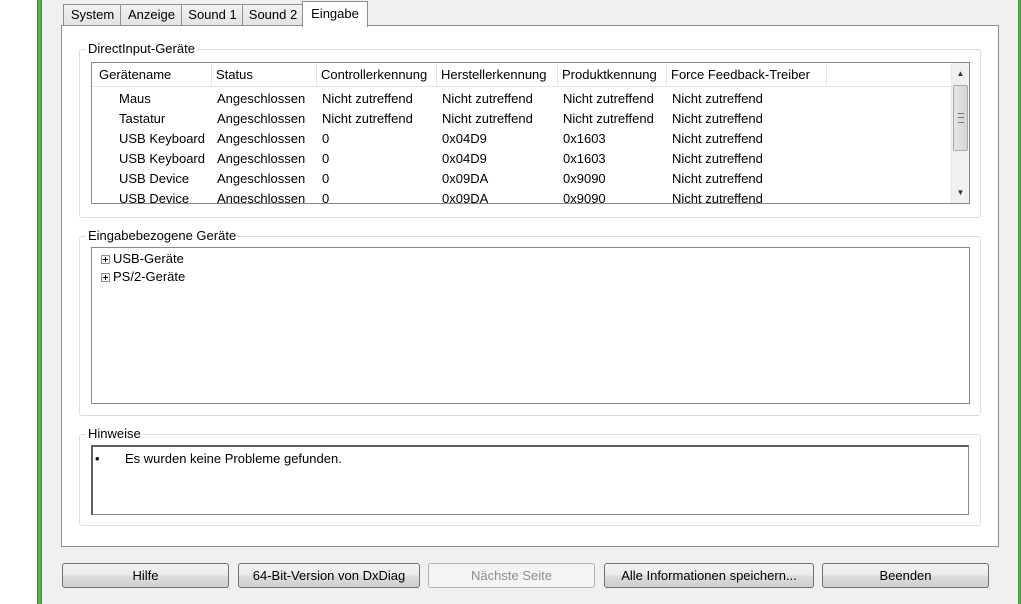 The image size is (1021, 604). I want to click on scroll-up-arrow-icon: ▲, so click(960, 73).